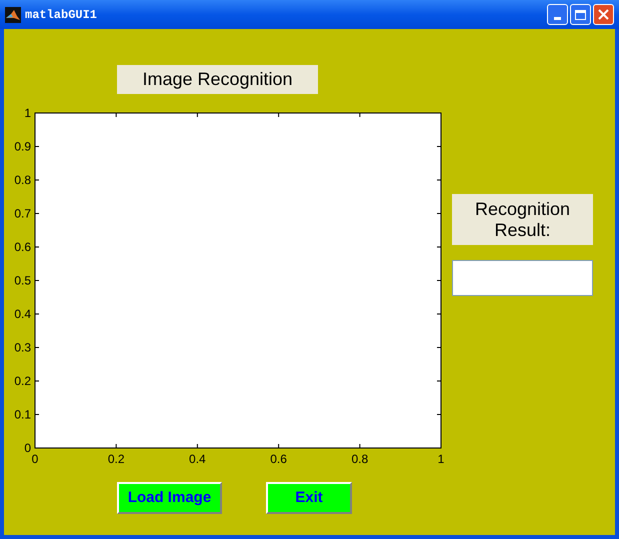  I want to click on minimize-button, so click(557, 14).